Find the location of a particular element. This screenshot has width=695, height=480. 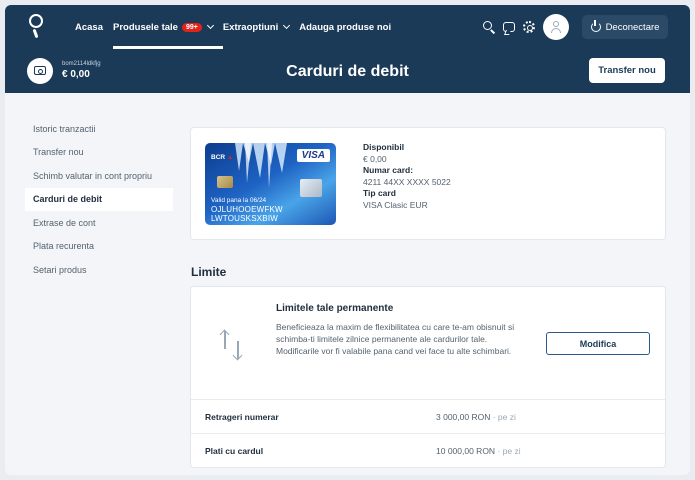

sidebar-item-transfer: Transfer nou is located at coordinates (99, 153).